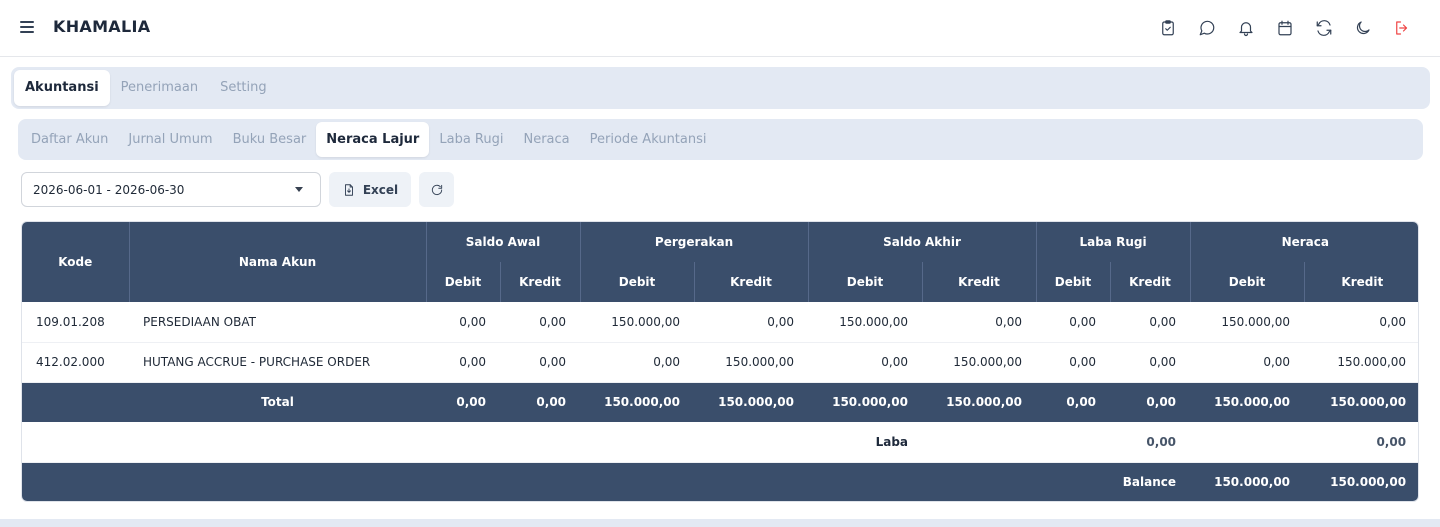  I want to click on clipboard-check-icon, so click(1168, 28).